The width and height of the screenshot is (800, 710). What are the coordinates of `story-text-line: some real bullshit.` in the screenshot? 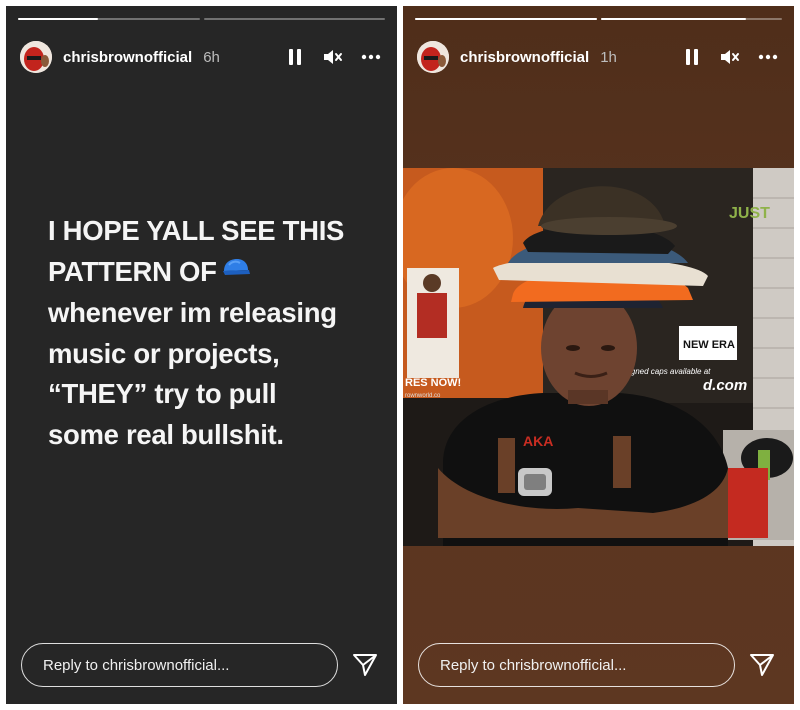 It's located at (166, 434).